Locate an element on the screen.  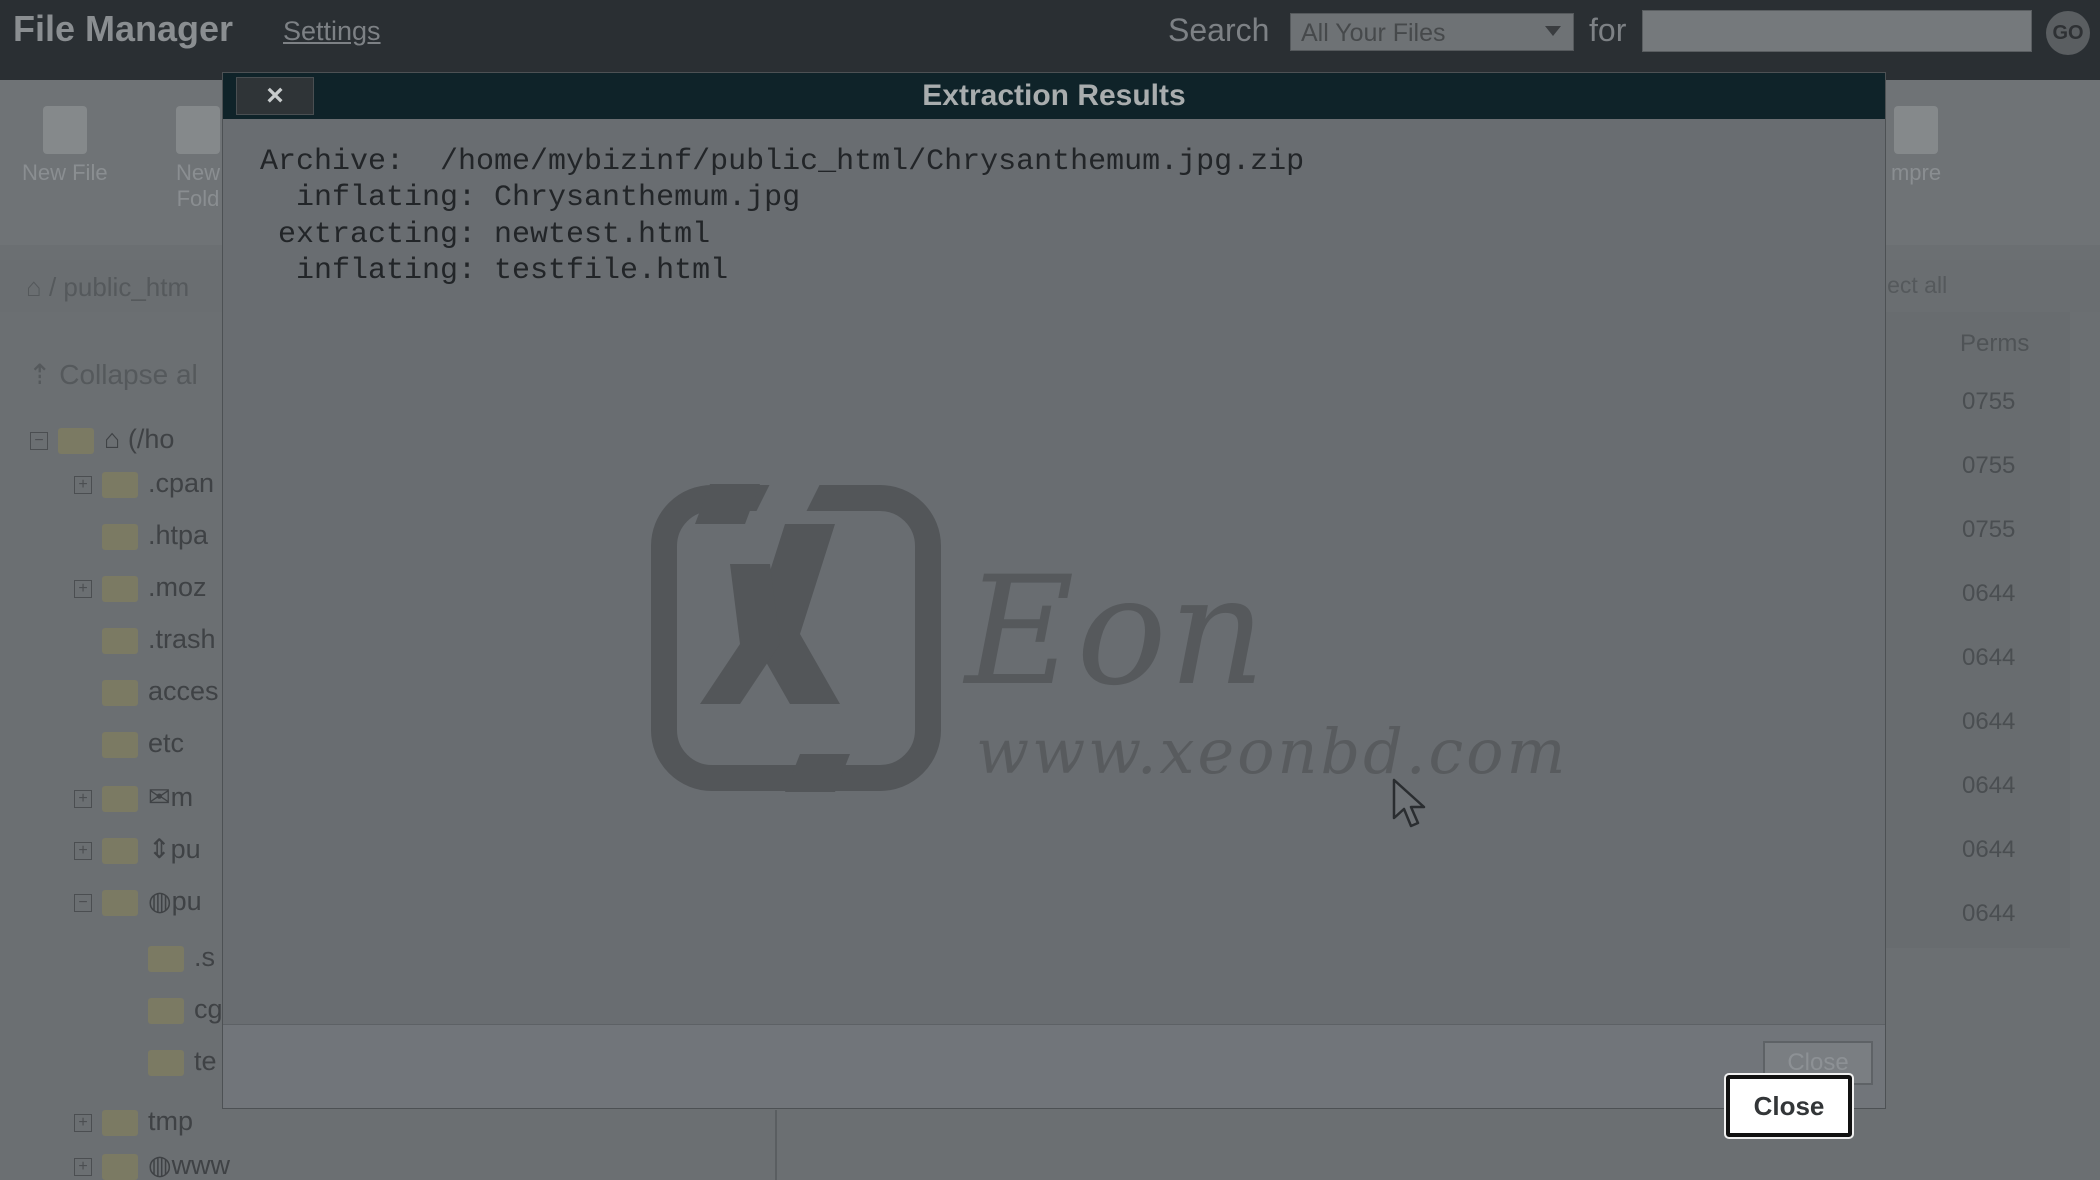
tree-item: + ⇕pu is located at coordinates (137, 852).